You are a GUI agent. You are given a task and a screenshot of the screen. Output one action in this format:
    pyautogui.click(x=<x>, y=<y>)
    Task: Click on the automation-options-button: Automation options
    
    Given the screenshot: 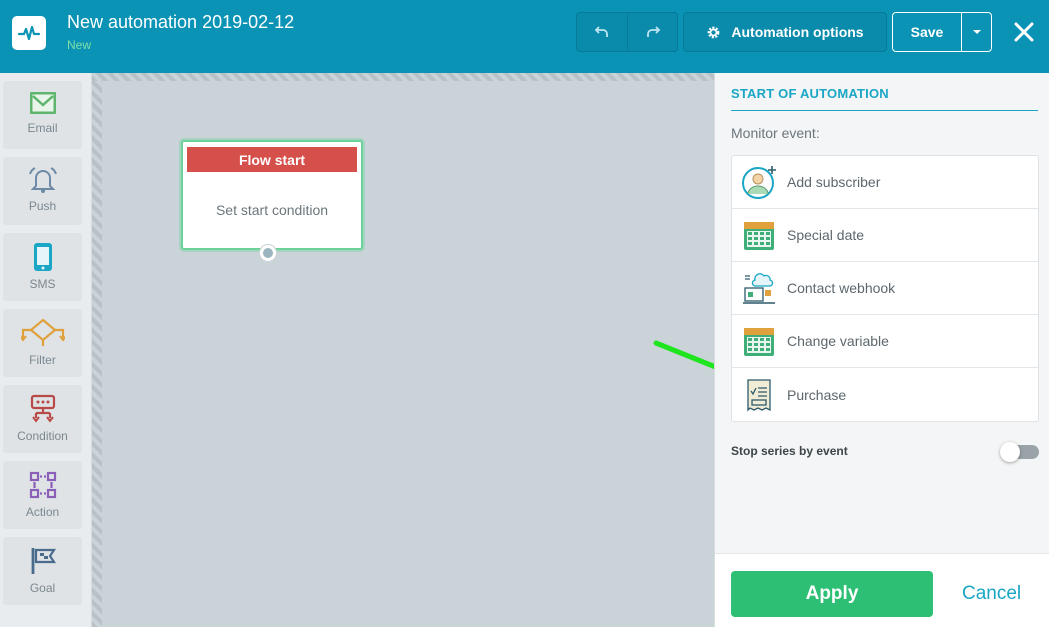 What is the action you would take?
    pyautogui.click(x=785, y=32)
    